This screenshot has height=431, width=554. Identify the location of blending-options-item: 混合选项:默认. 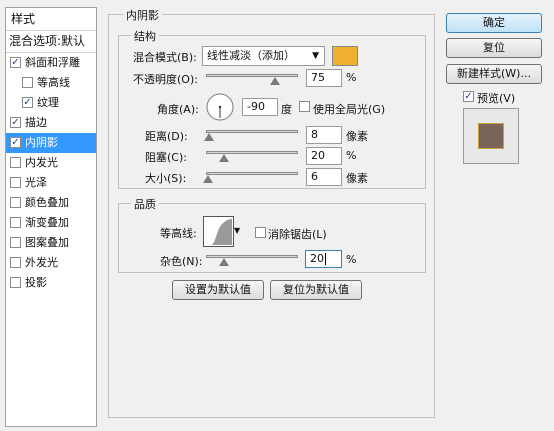
(51, 42).